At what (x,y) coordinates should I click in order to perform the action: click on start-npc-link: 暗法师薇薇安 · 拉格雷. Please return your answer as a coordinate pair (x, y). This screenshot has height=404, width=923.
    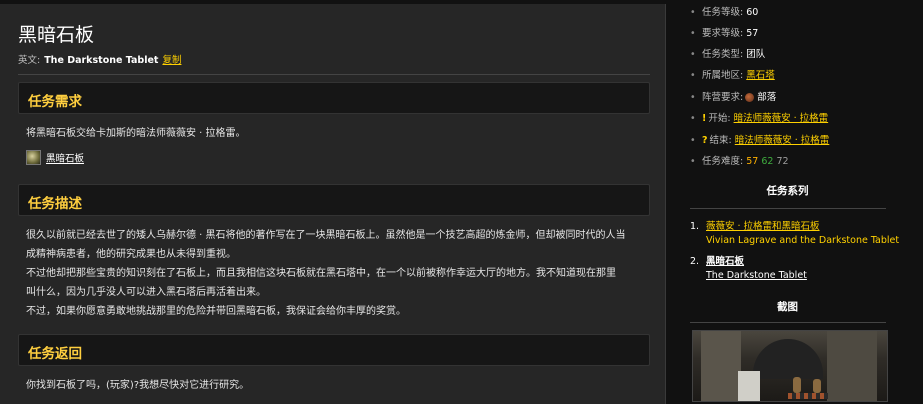
    Looking at the image, I should click on (781, 118).